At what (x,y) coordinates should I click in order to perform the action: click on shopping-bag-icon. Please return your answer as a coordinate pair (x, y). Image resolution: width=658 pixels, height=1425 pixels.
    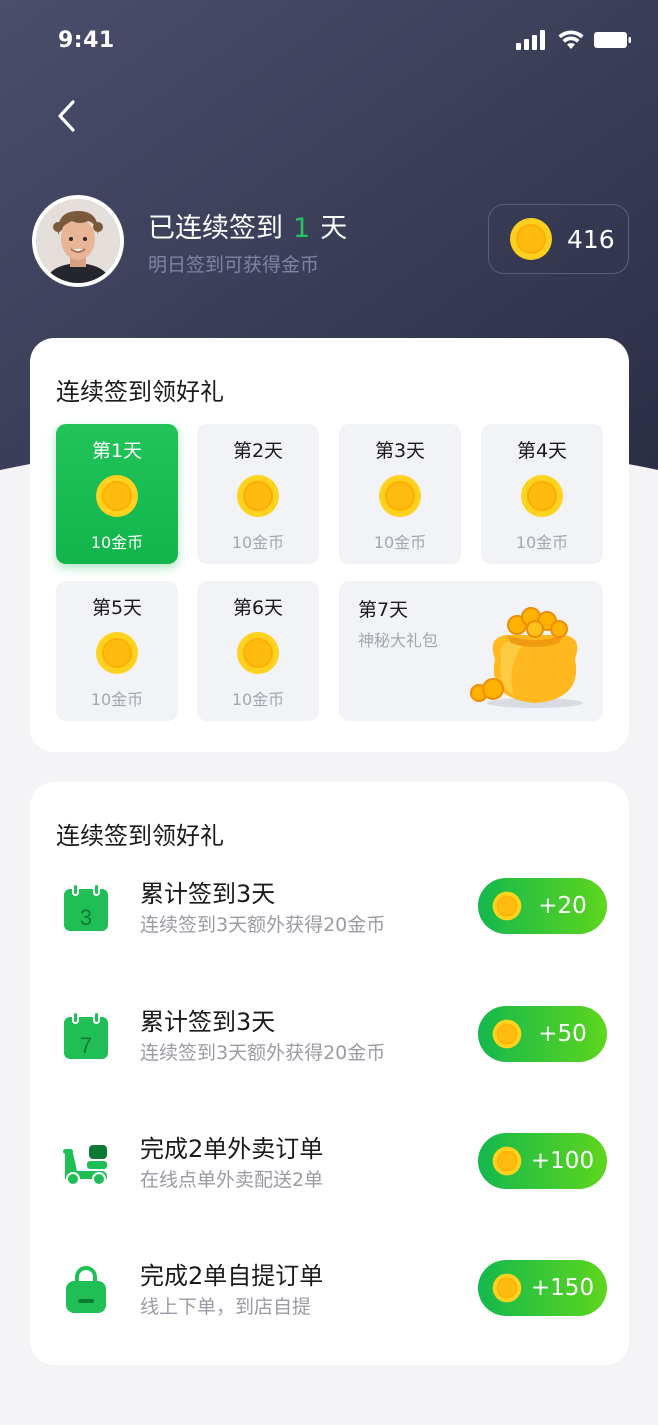
    Looking at the image, I should click on (86, 1290).